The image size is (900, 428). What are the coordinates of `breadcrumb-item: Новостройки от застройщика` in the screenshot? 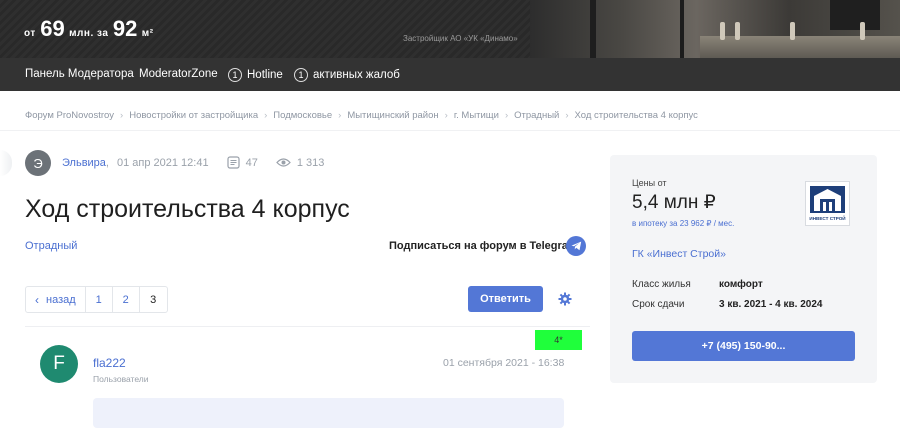 It's located at (193, 115).